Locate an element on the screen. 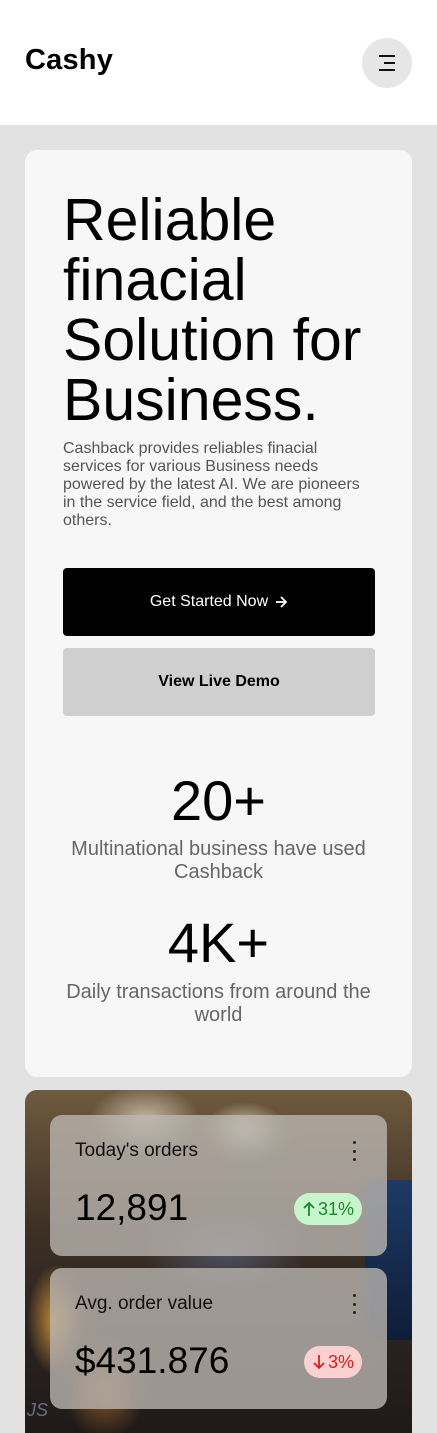 This screenshot has height=1433, width=437. avg-order-value-widget: Avg. order value $431.876 3% is located at coordinates (218, 1338).